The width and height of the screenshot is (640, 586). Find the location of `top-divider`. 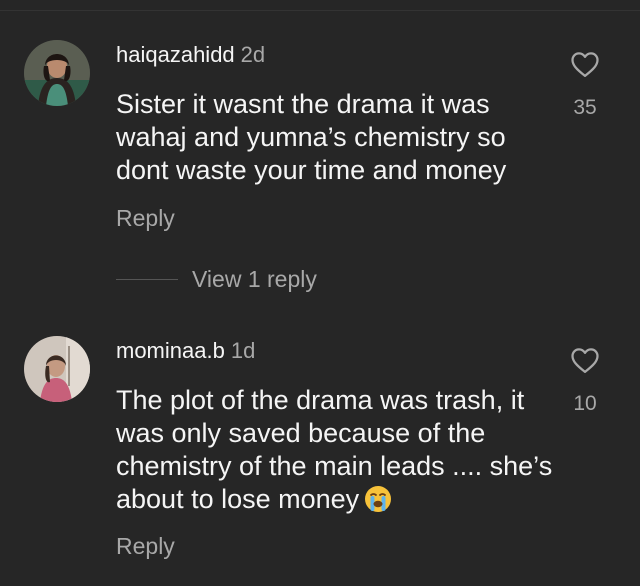

top-divider is located at coordinates (320, 10).